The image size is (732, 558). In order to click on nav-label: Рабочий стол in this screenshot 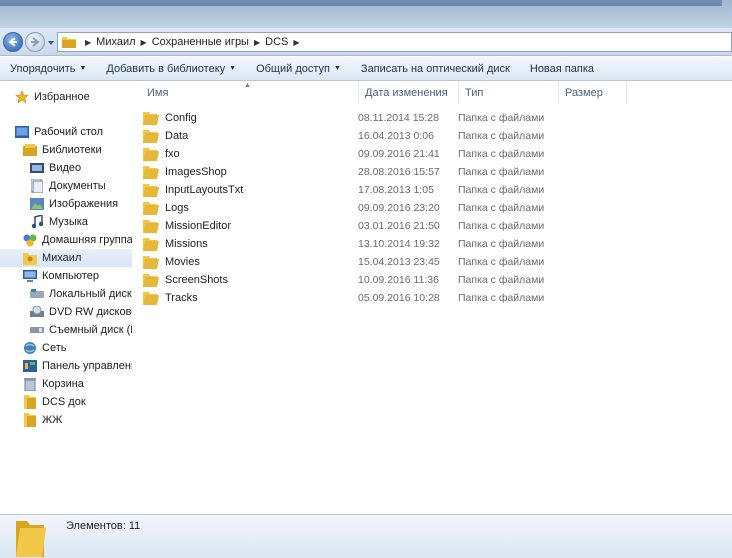, I will do `click(69, 132)`.